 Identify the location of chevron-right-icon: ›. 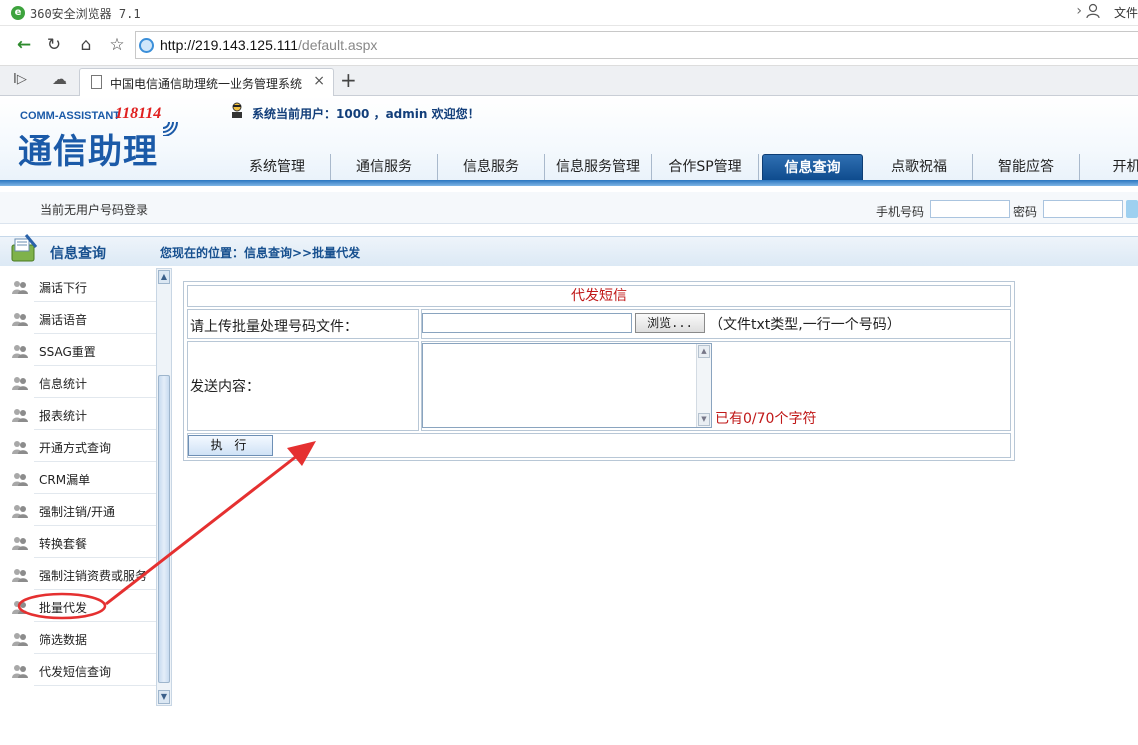
(1079, 11).